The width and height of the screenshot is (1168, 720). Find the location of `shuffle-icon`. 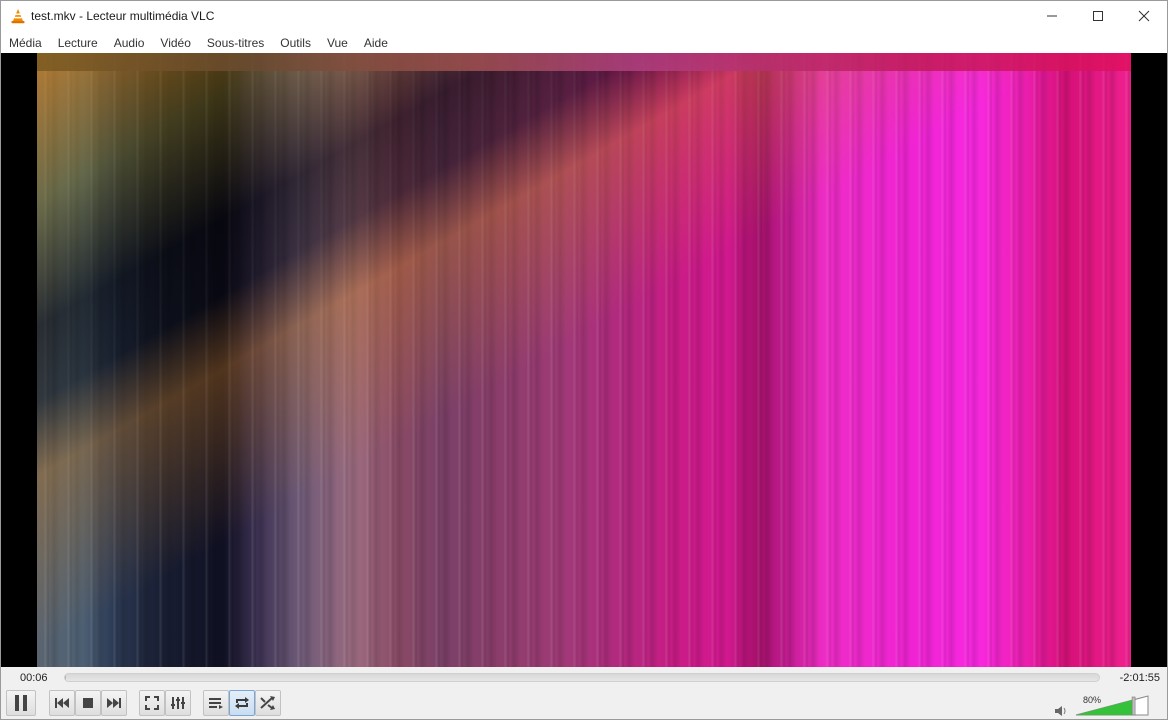

shuffle-icon is located at coordinates (267, 703).